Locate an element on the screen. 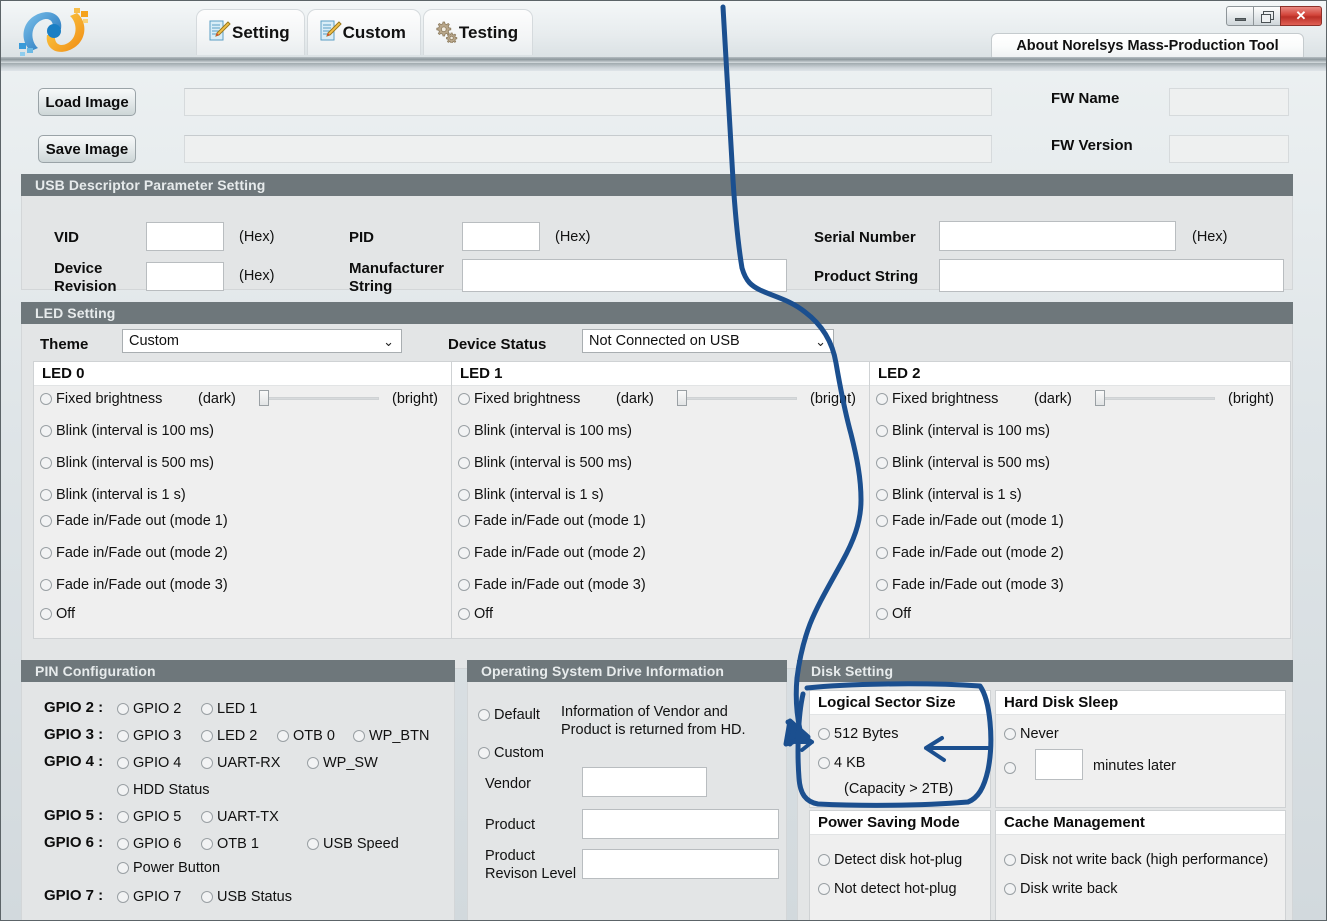 The height and width of the screenshot is (921, 1327). gpio6-option-usb-speed: USB Speed is located at coordinates (353, 844).